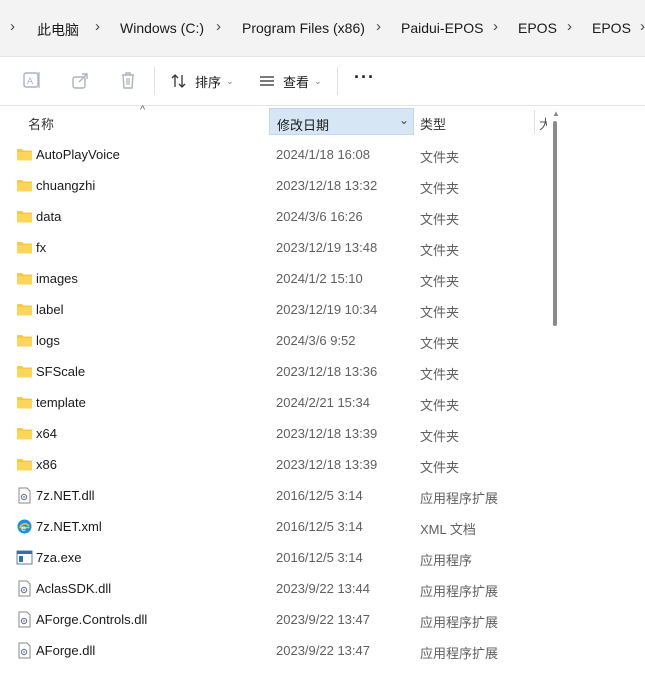 This screenshot has width=645, height=674. Describe the element at coordinates (274, 402) in the screenshot. I see `file-row: template 2024/2/21 15:34 文件夹` at that location.